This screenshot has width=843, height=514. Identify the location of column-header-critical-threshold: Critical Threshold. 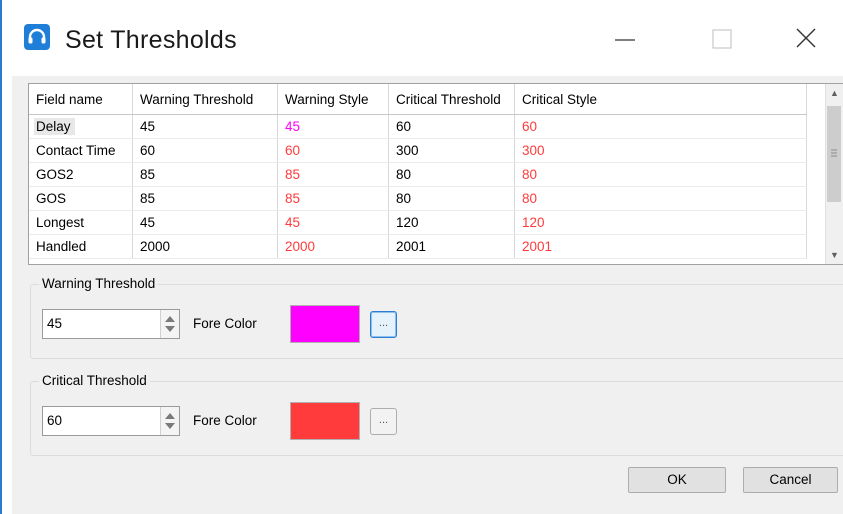
(451, 99).